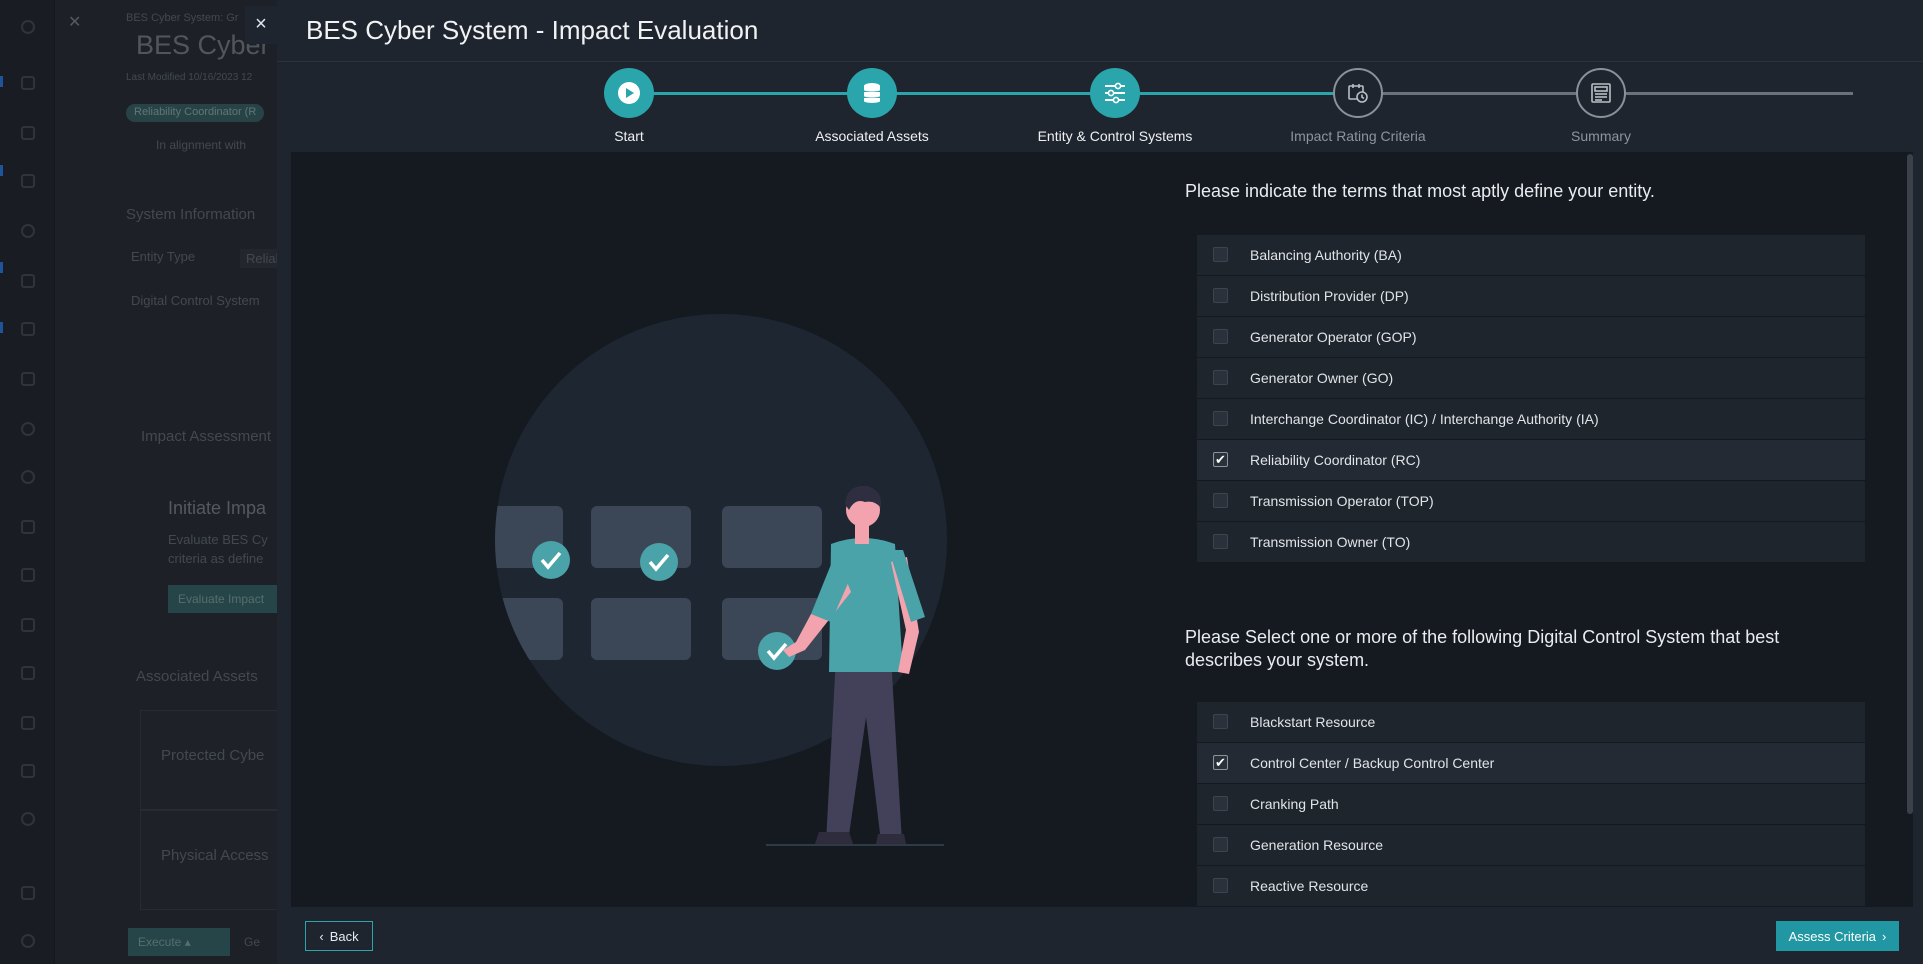  What do you see at coordinates (532, 30) in the screenshot?
I see `modal-title: BES Cyber System - Impact Evaluation` at bounding box center [532, 30].